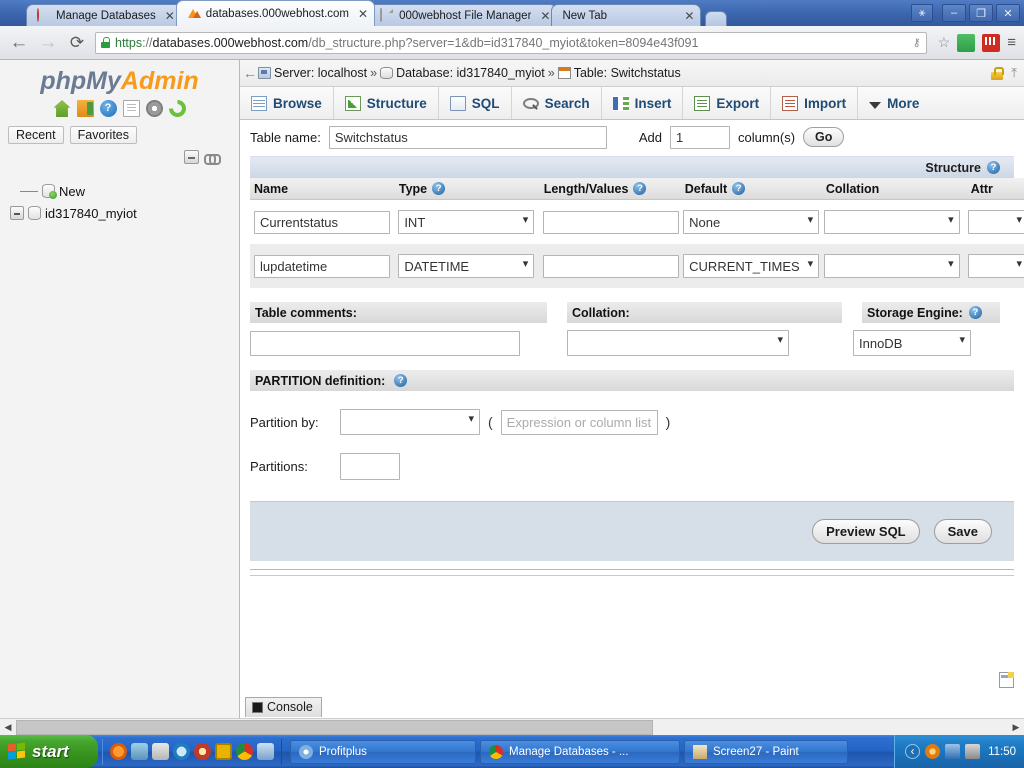 The width and height of the screenshot is (1024, 768). I want to click on storage-engine-select: InnoDB, so click(912, 343).